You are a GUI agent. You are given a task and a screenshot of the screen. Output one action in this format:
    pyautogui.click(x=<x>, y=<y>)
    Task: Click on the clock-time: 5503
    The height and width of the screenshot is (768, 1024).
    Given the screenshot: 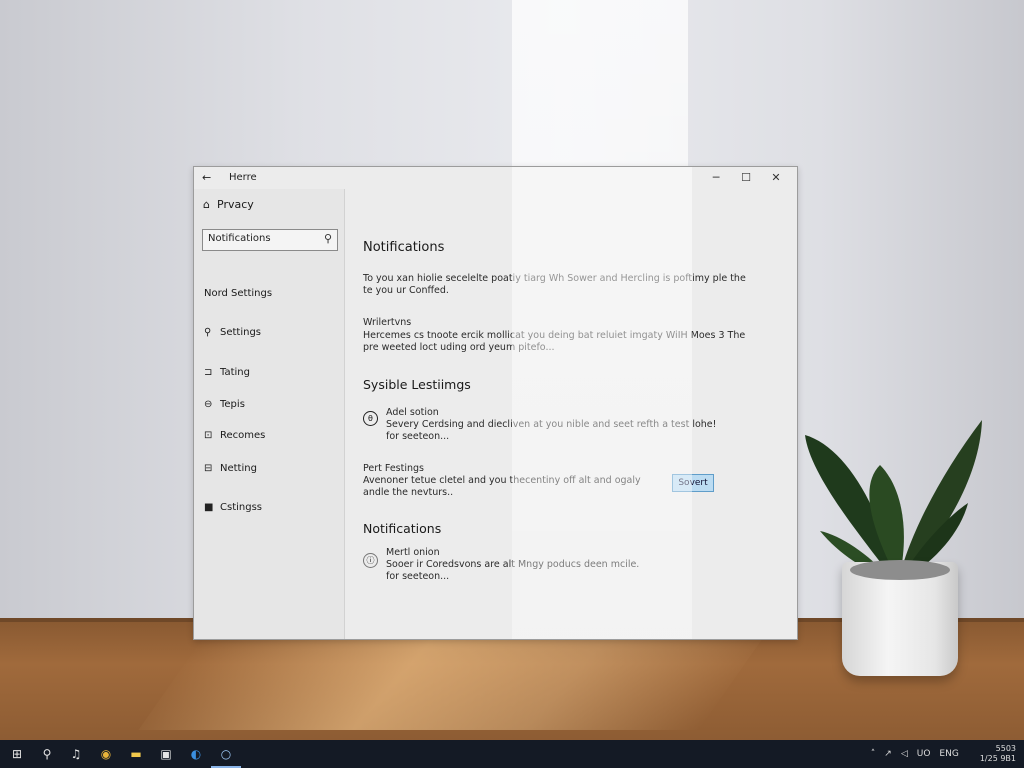 What is the action you would take?
    pyautogui.click(x=1005, y=748)
    